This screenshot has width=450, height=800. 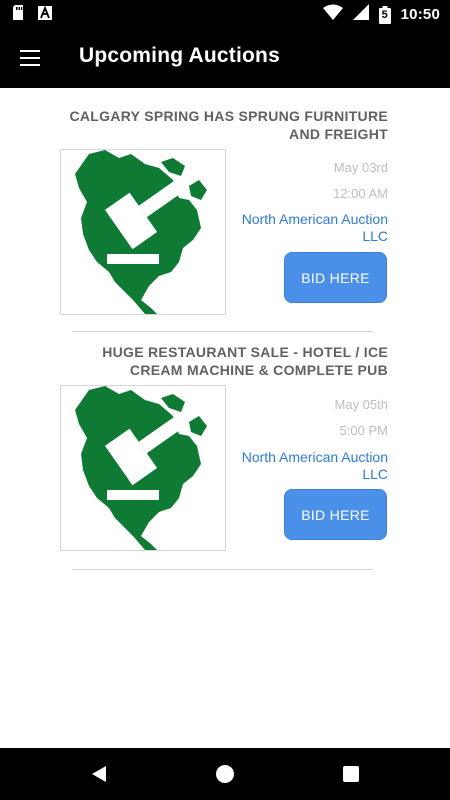 I want to click on signal-icon, so click(x=360, y=14).